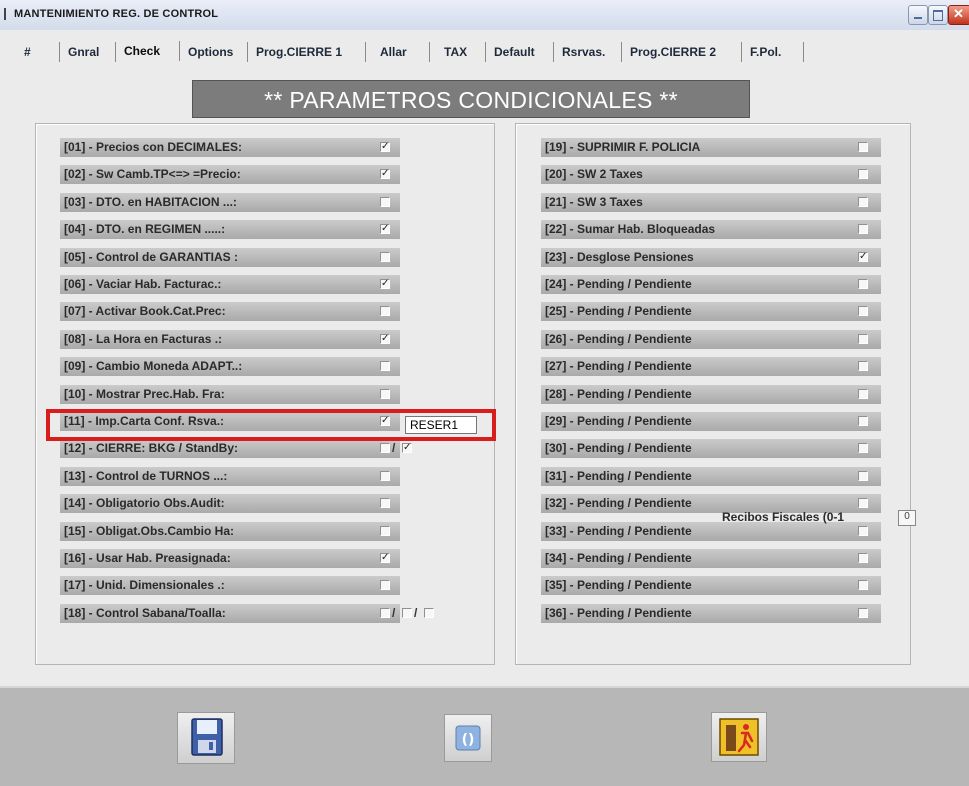  What do you see at coordinates (711, 174) in the screenshot?
I see `right-param-row: [20] - SW 2 Taxes` at bounding box center [711, 174].